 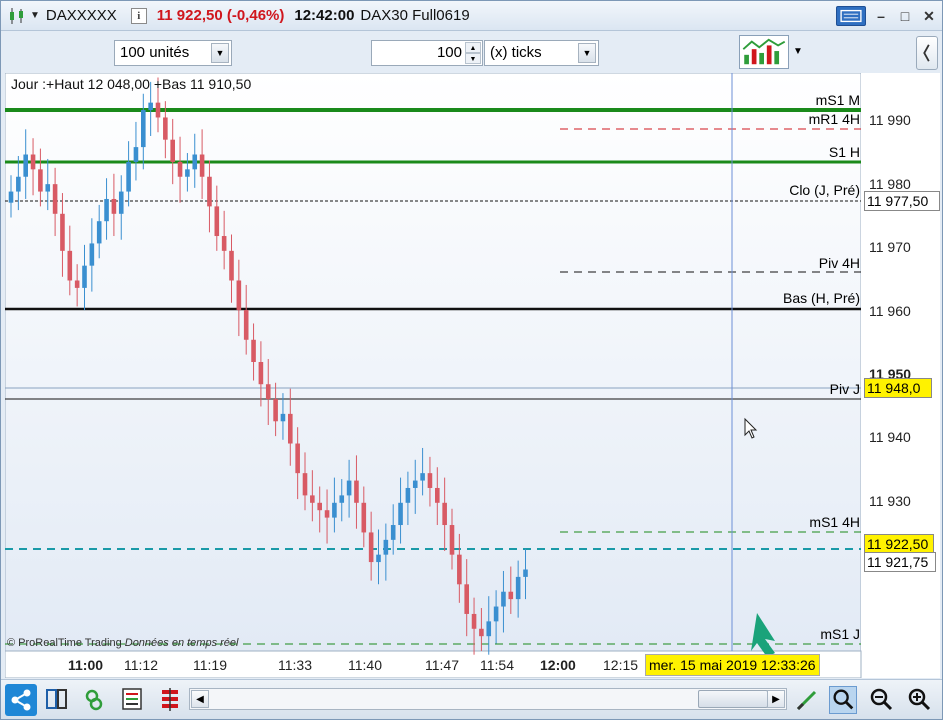 I want to click on ticks-unit-select: (x) ticks ▼, so click(x=541, y=53).